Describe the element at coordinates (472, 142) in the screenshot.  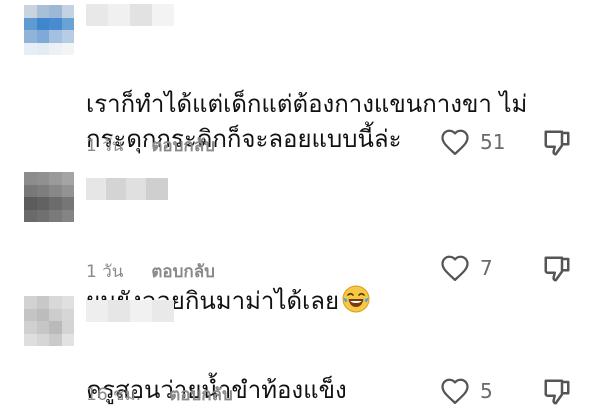
I see `like-button: 51` at that location.